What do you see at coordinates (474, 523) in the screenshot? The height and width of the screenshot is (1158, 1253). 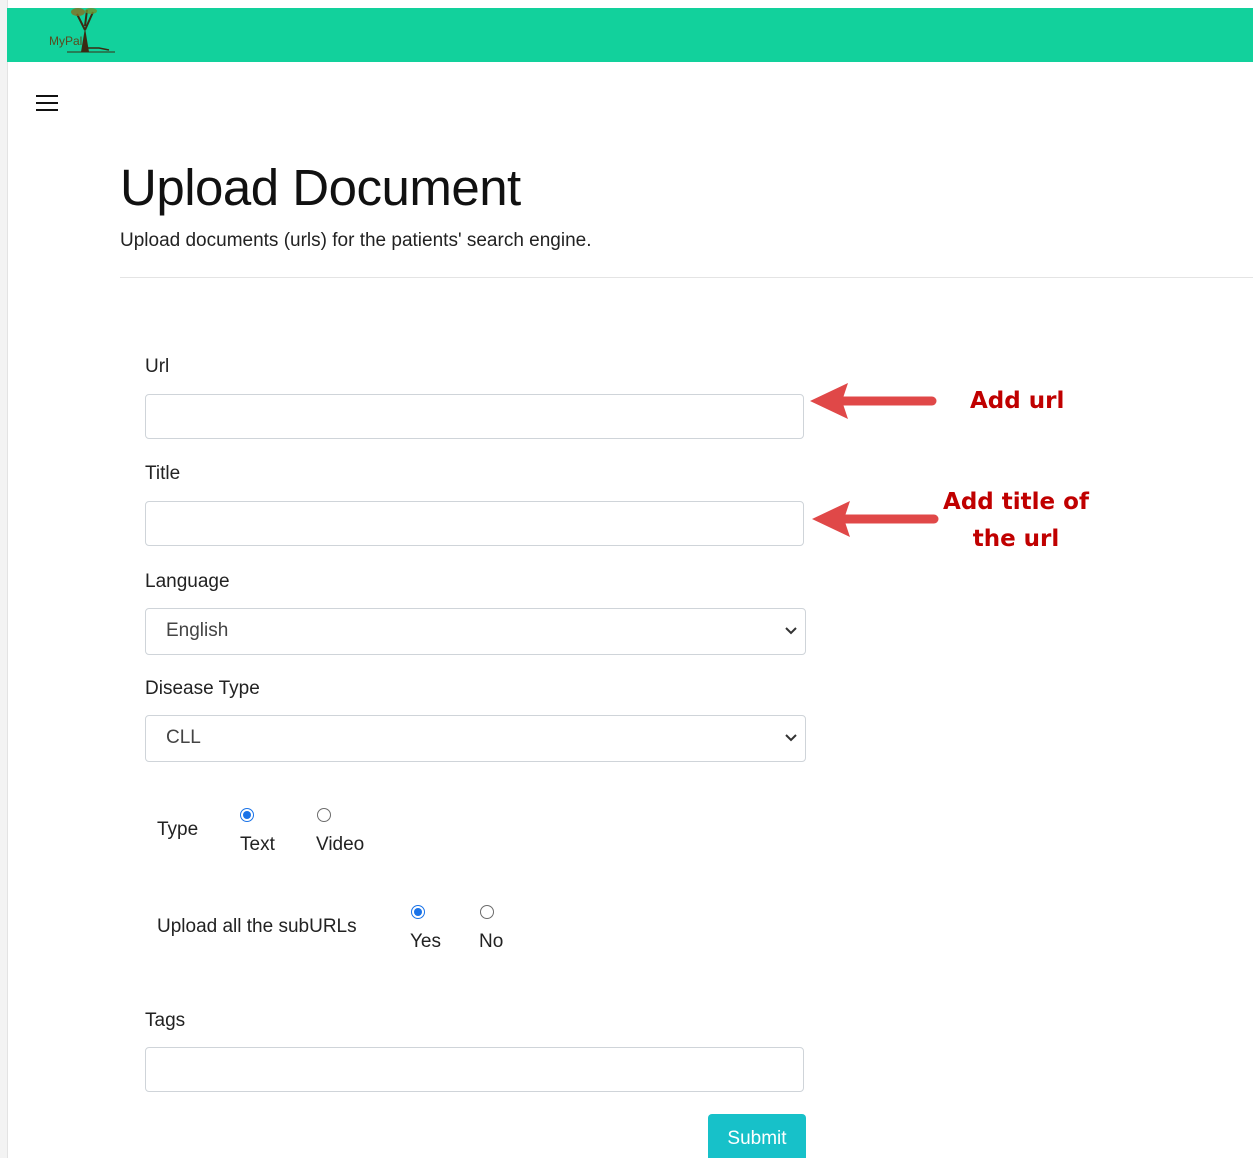 I see `title-input` at bounding box center [474, 523].